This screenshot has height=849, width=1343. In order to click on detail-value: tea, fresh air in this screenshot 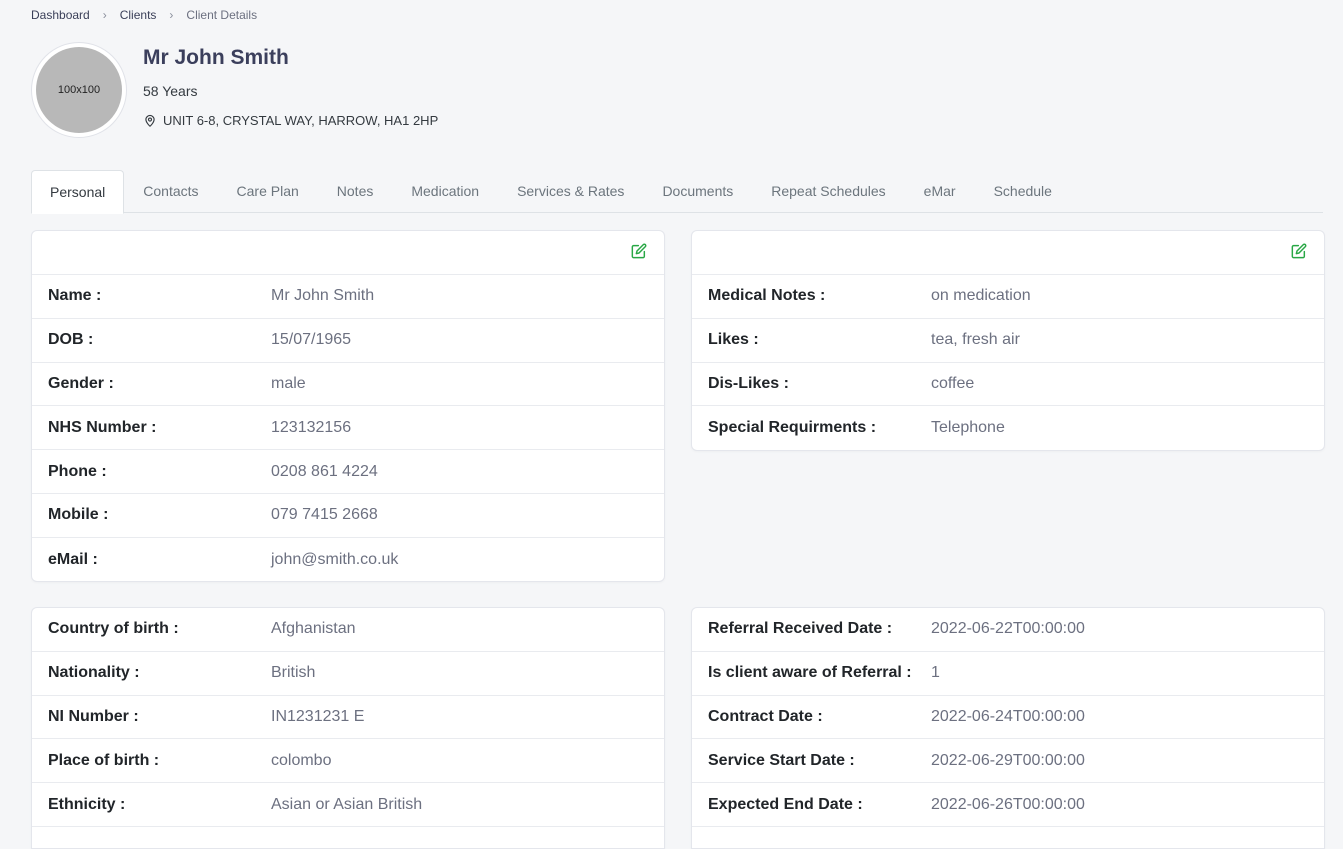, I will do `click(975, 340)`.